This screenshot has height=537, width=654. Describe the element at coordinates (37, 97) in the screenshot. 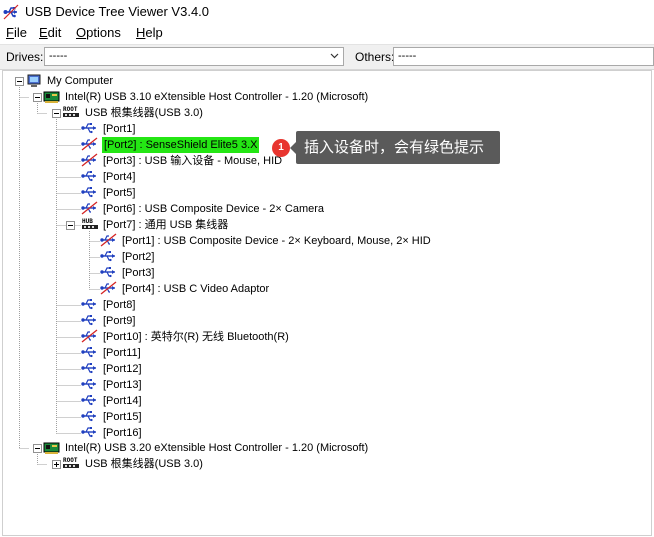

I see `collapse-controller1-toggle` at that location.